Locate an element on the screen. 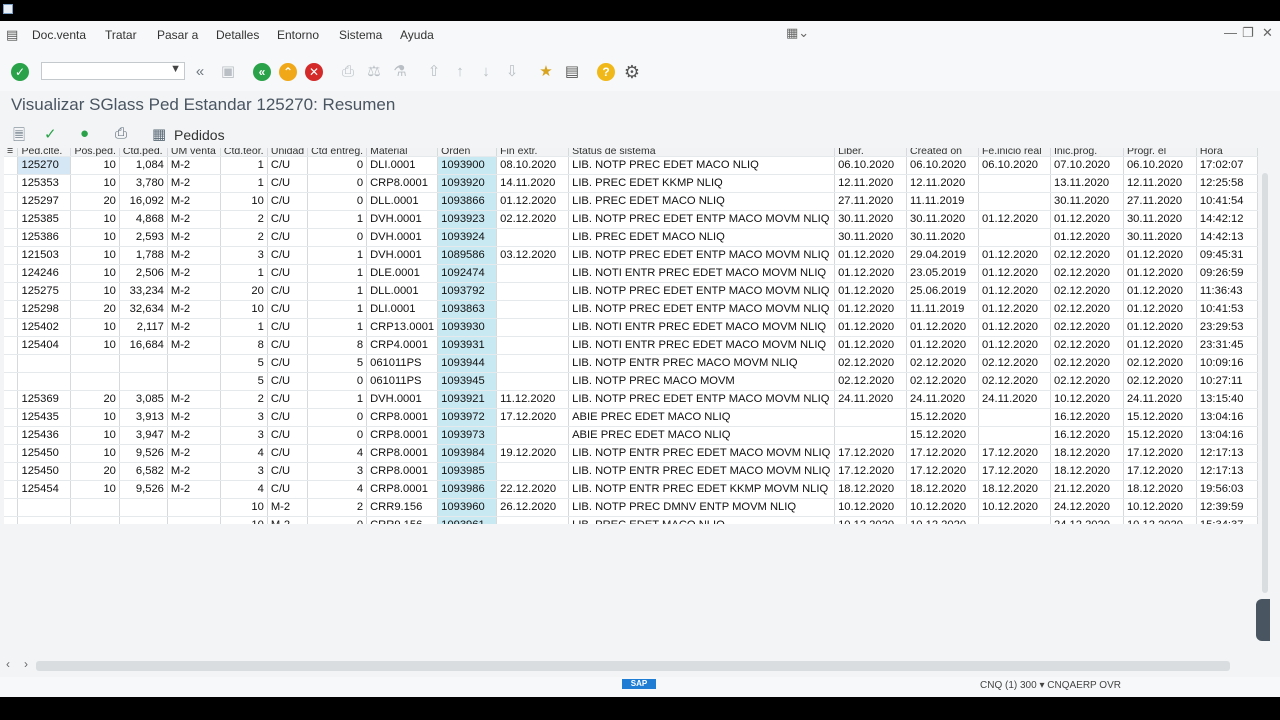 Image resolution: width=1280 pixels, height=720 pixels. system-info: CNQ (1) 300 ▾ CNQAERP OVR is located at coordinates (1050, 685).